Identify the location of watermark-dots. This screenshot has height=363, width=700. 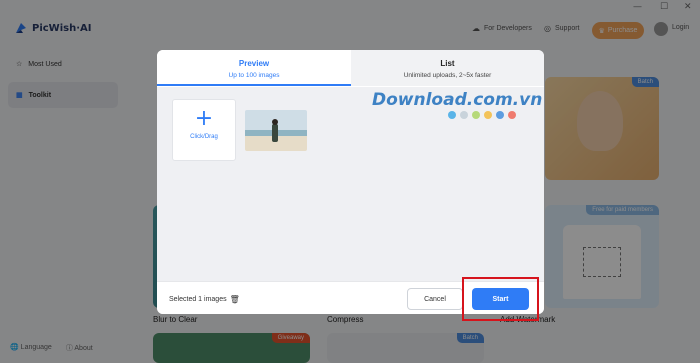
(482, 115).